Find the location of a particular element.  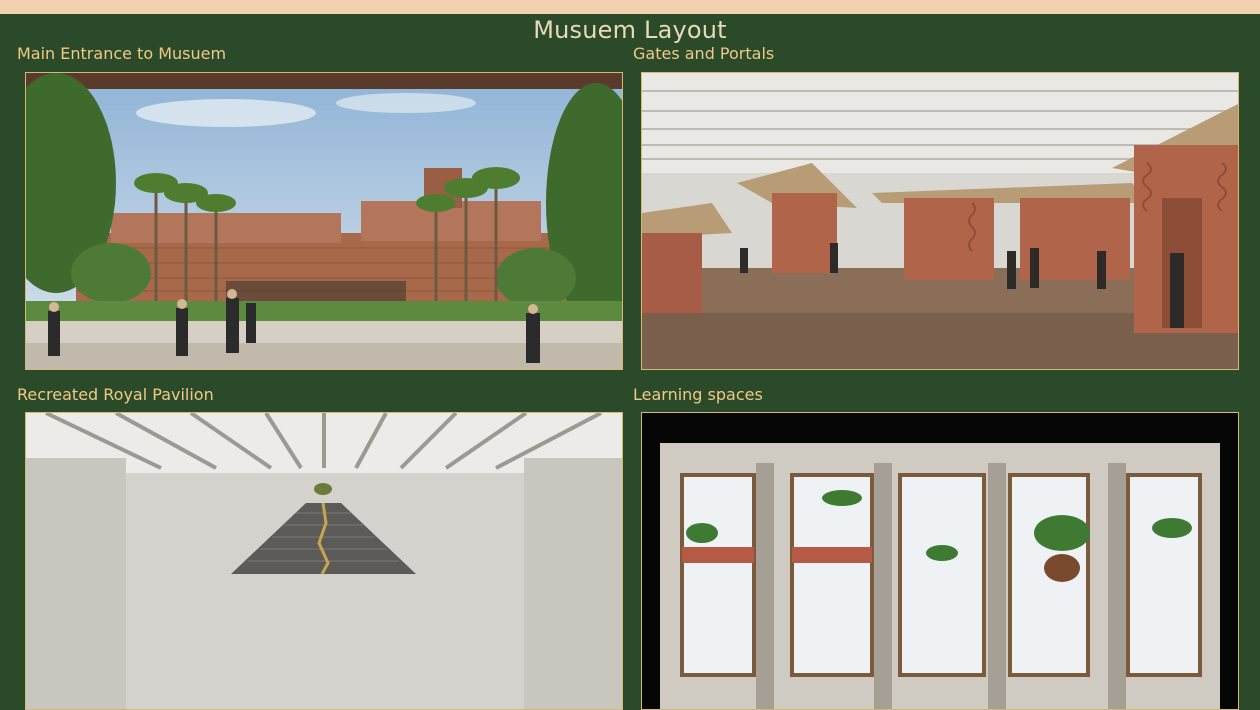

gallery-caption: Recreated Royal Pavilion is located at coordinates (115, 394).